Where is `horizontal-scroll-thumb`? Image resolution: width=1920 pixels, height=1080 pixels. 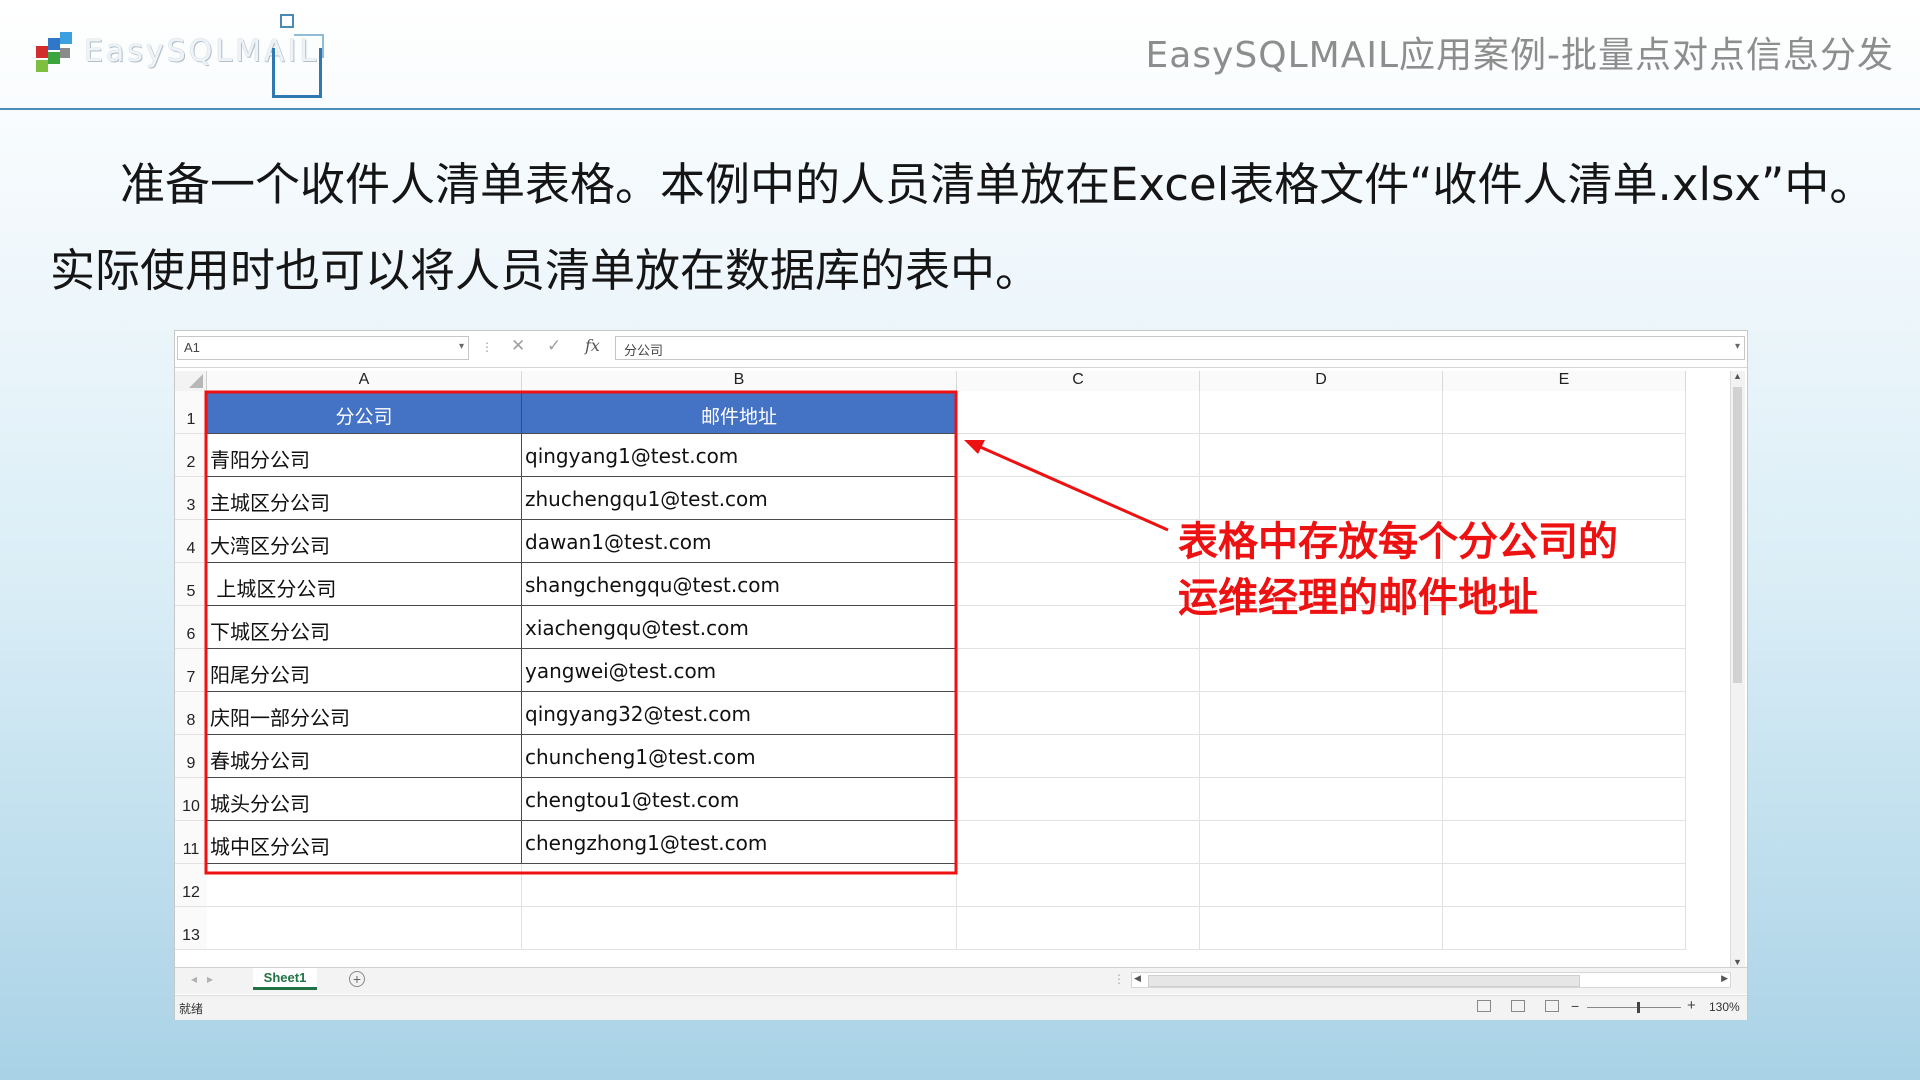 horizontal-scroll-thumb is located at coordinates (1364, 981).